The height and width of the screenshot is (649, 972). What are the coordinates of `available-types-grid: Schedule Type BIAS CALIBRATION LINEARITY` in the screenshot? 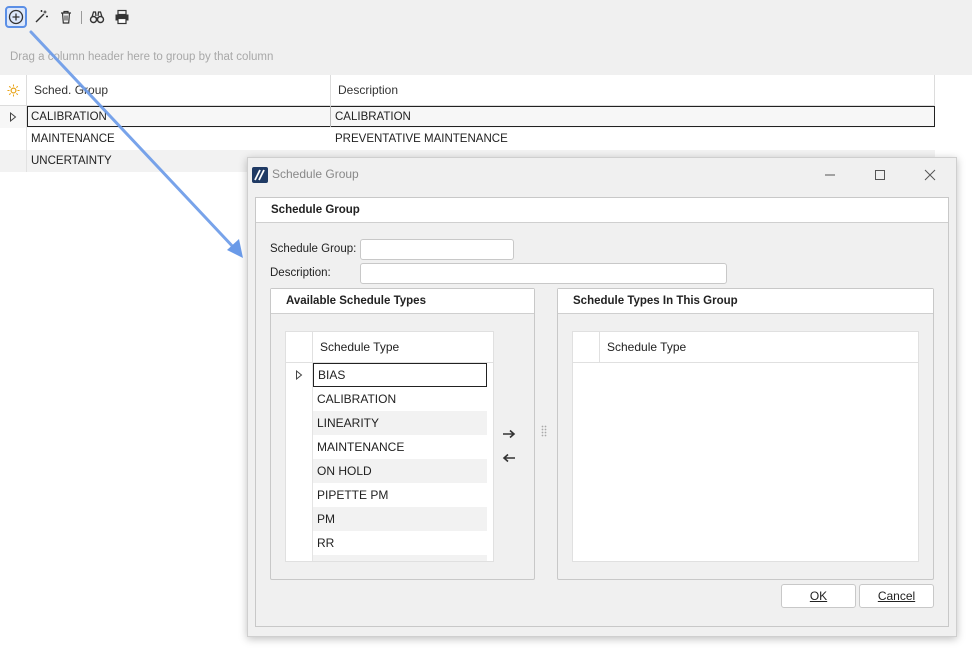 It's located at (389, 446).